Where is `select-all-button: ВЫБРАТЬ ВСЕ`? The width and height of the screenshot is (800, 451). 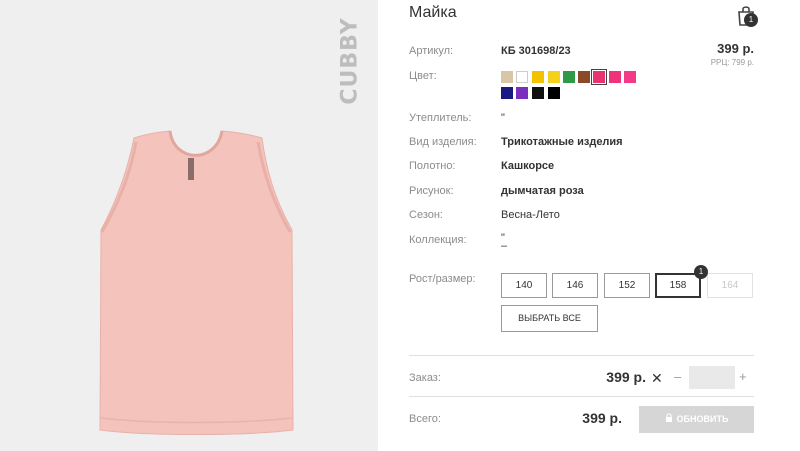 select-all-button: ВЫБРАТЬ ВСЕ is located at coordinates (549, 318).